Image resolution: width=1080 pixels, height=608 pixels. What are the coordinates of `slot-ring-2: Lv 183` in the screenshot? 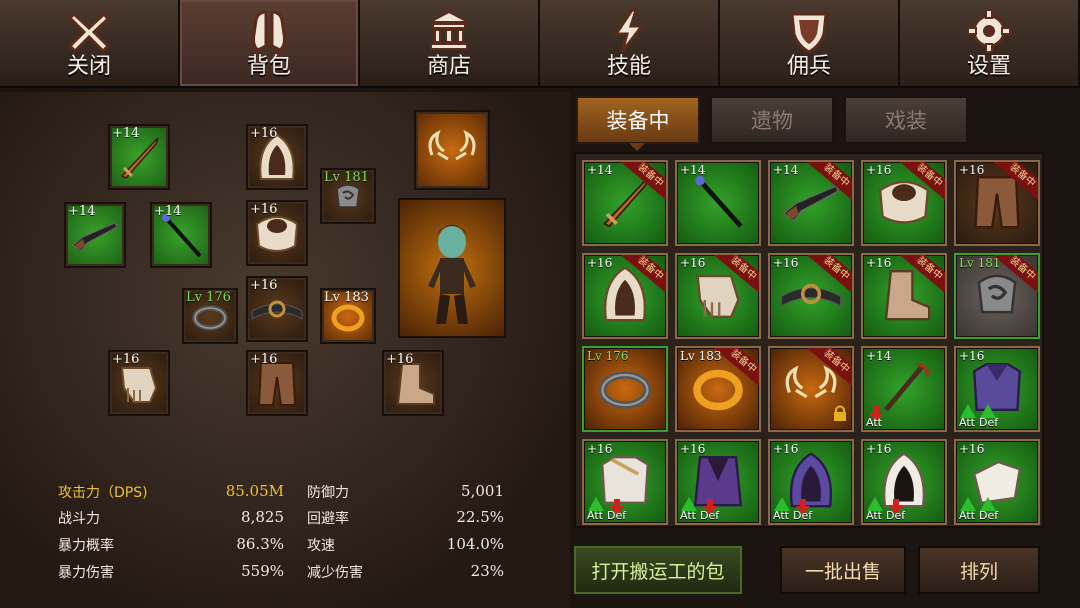 It's located at (348, 316).